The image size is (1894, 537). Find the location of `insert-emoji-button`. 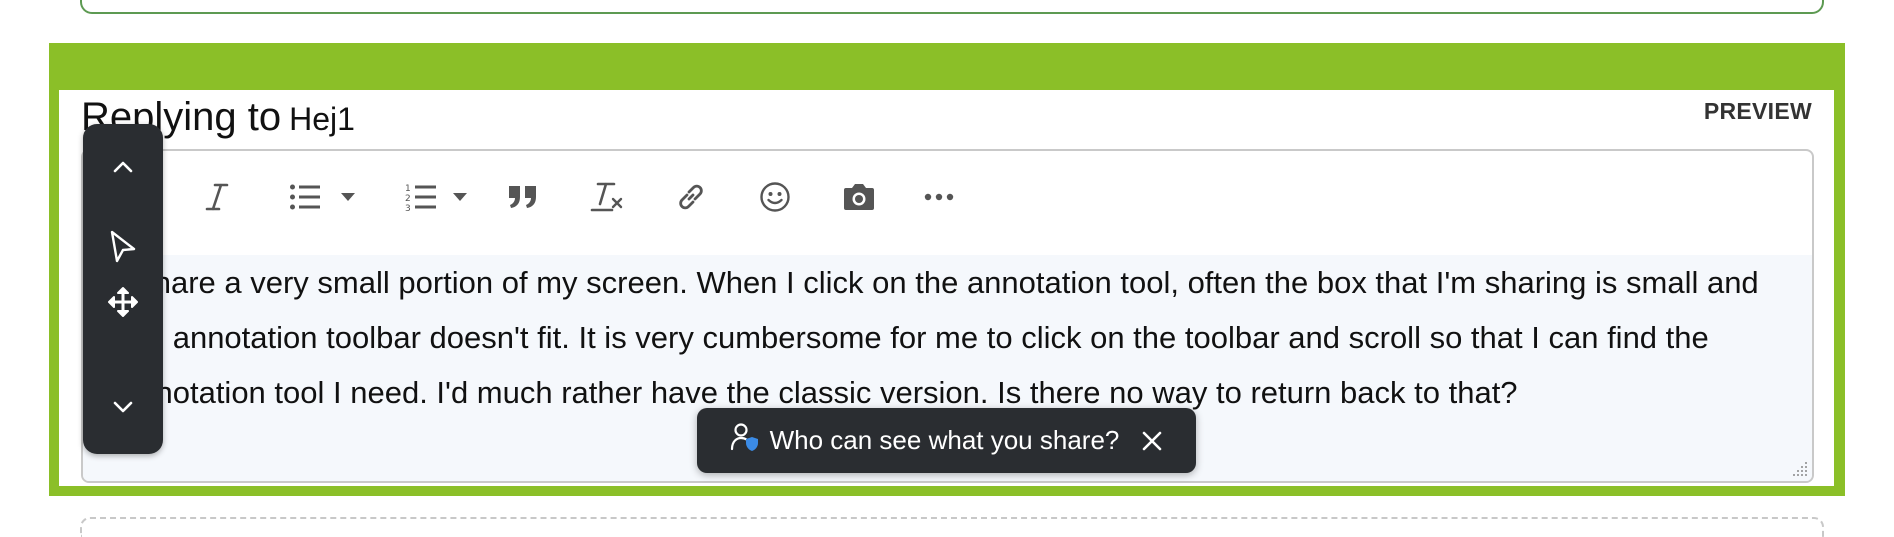

insert-emoji-button is located at coordinates (775, 197).